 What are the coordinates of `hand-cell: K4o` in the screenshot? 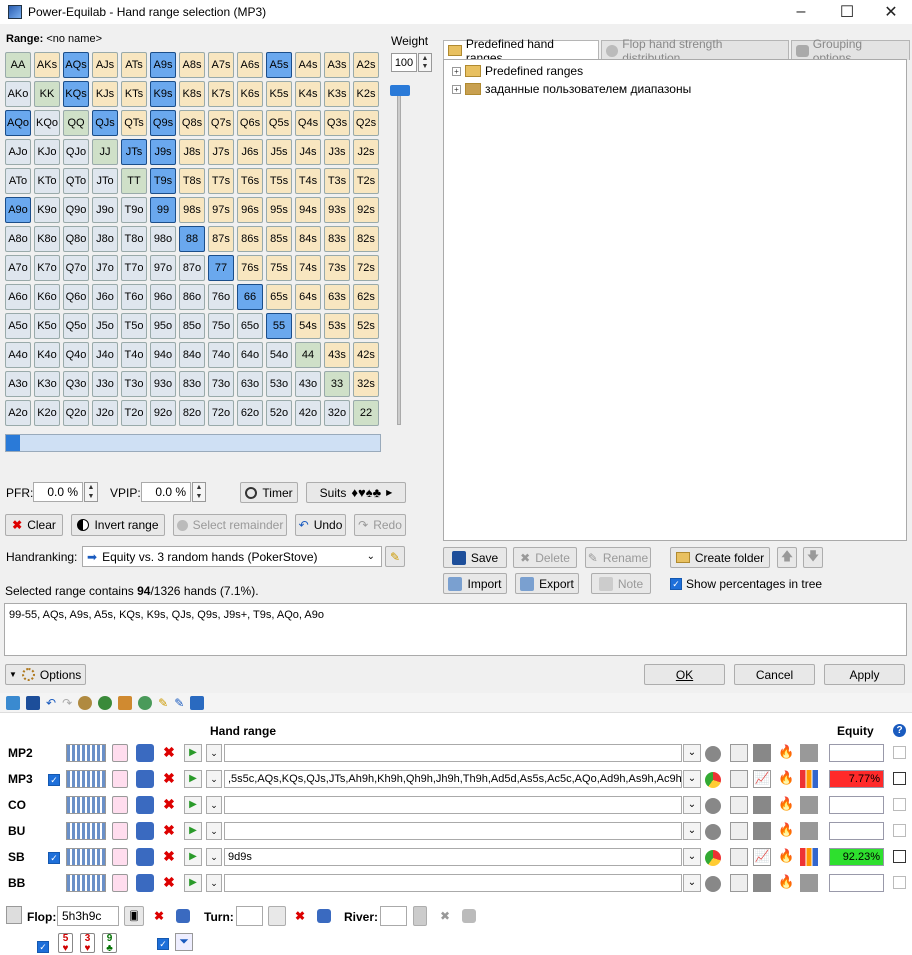 It's located at (47, 355).